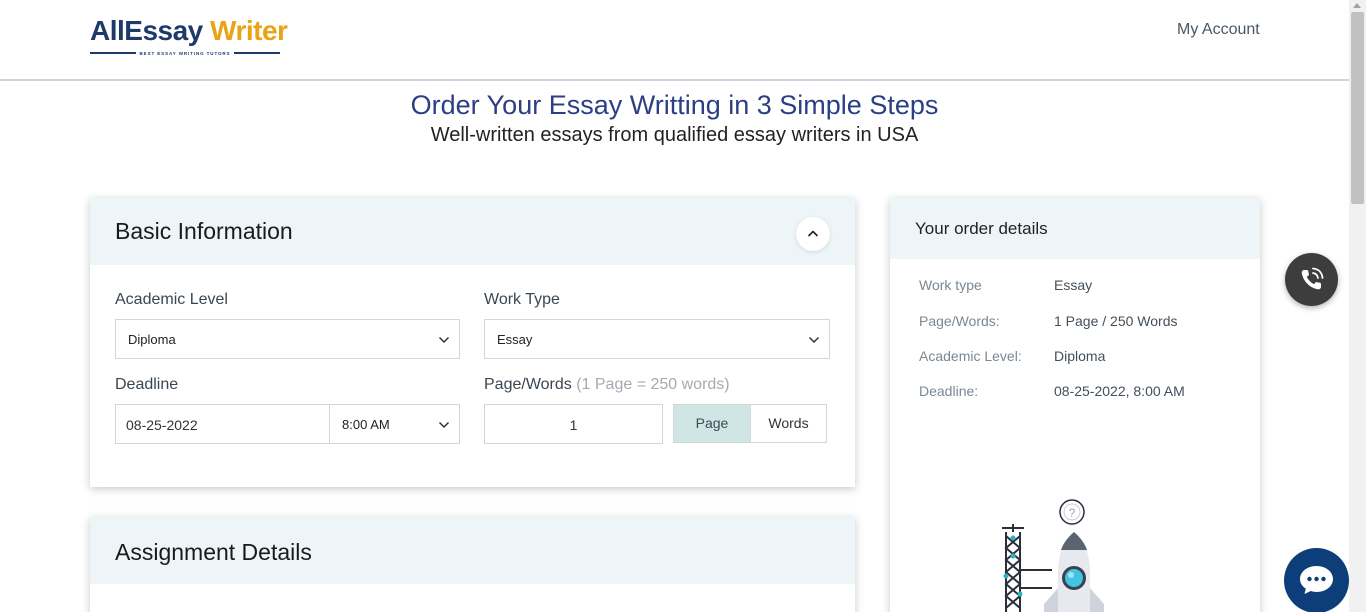 The width and height of the screenshot is (1366, 612). I want to click on academic-level-select: Diploma, so click(287, 339).